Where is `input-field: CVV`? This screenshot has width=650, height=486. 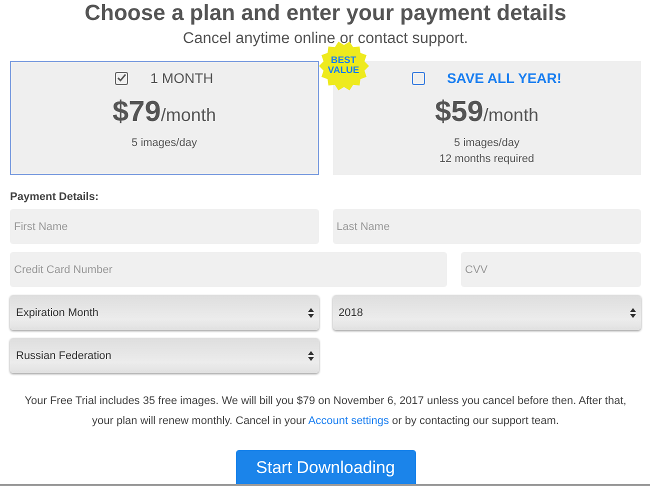 input-field: CVV is located at coordinates (551, 269).